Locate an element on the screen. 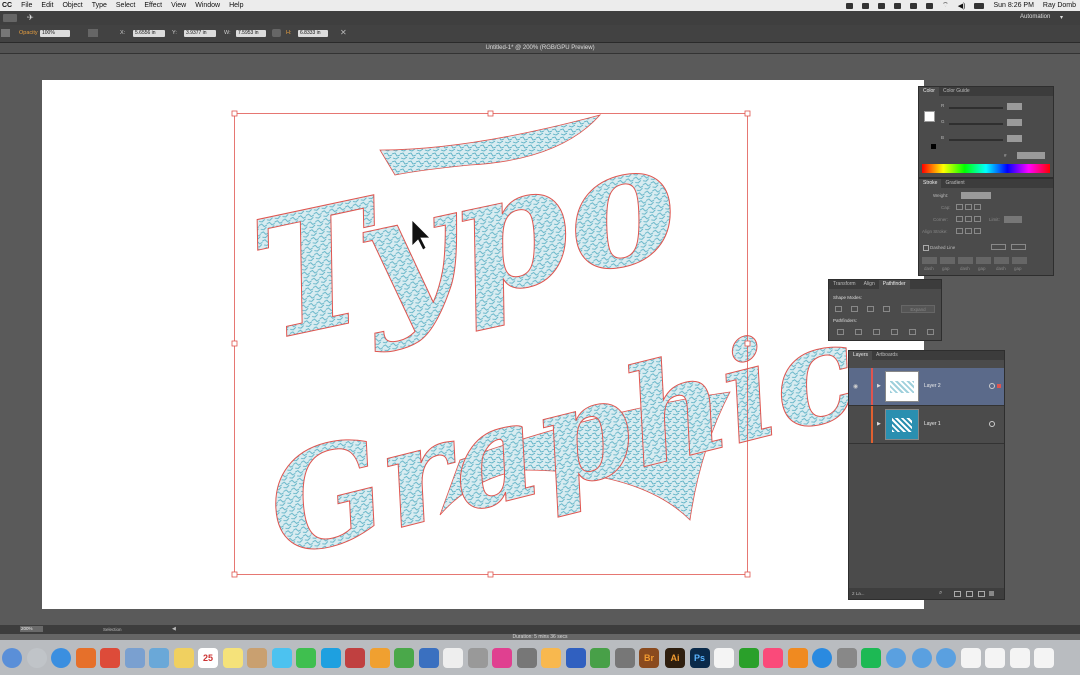 This screenshot has width=1080, height=675. pages-icon is located at coordinates (379, 658).